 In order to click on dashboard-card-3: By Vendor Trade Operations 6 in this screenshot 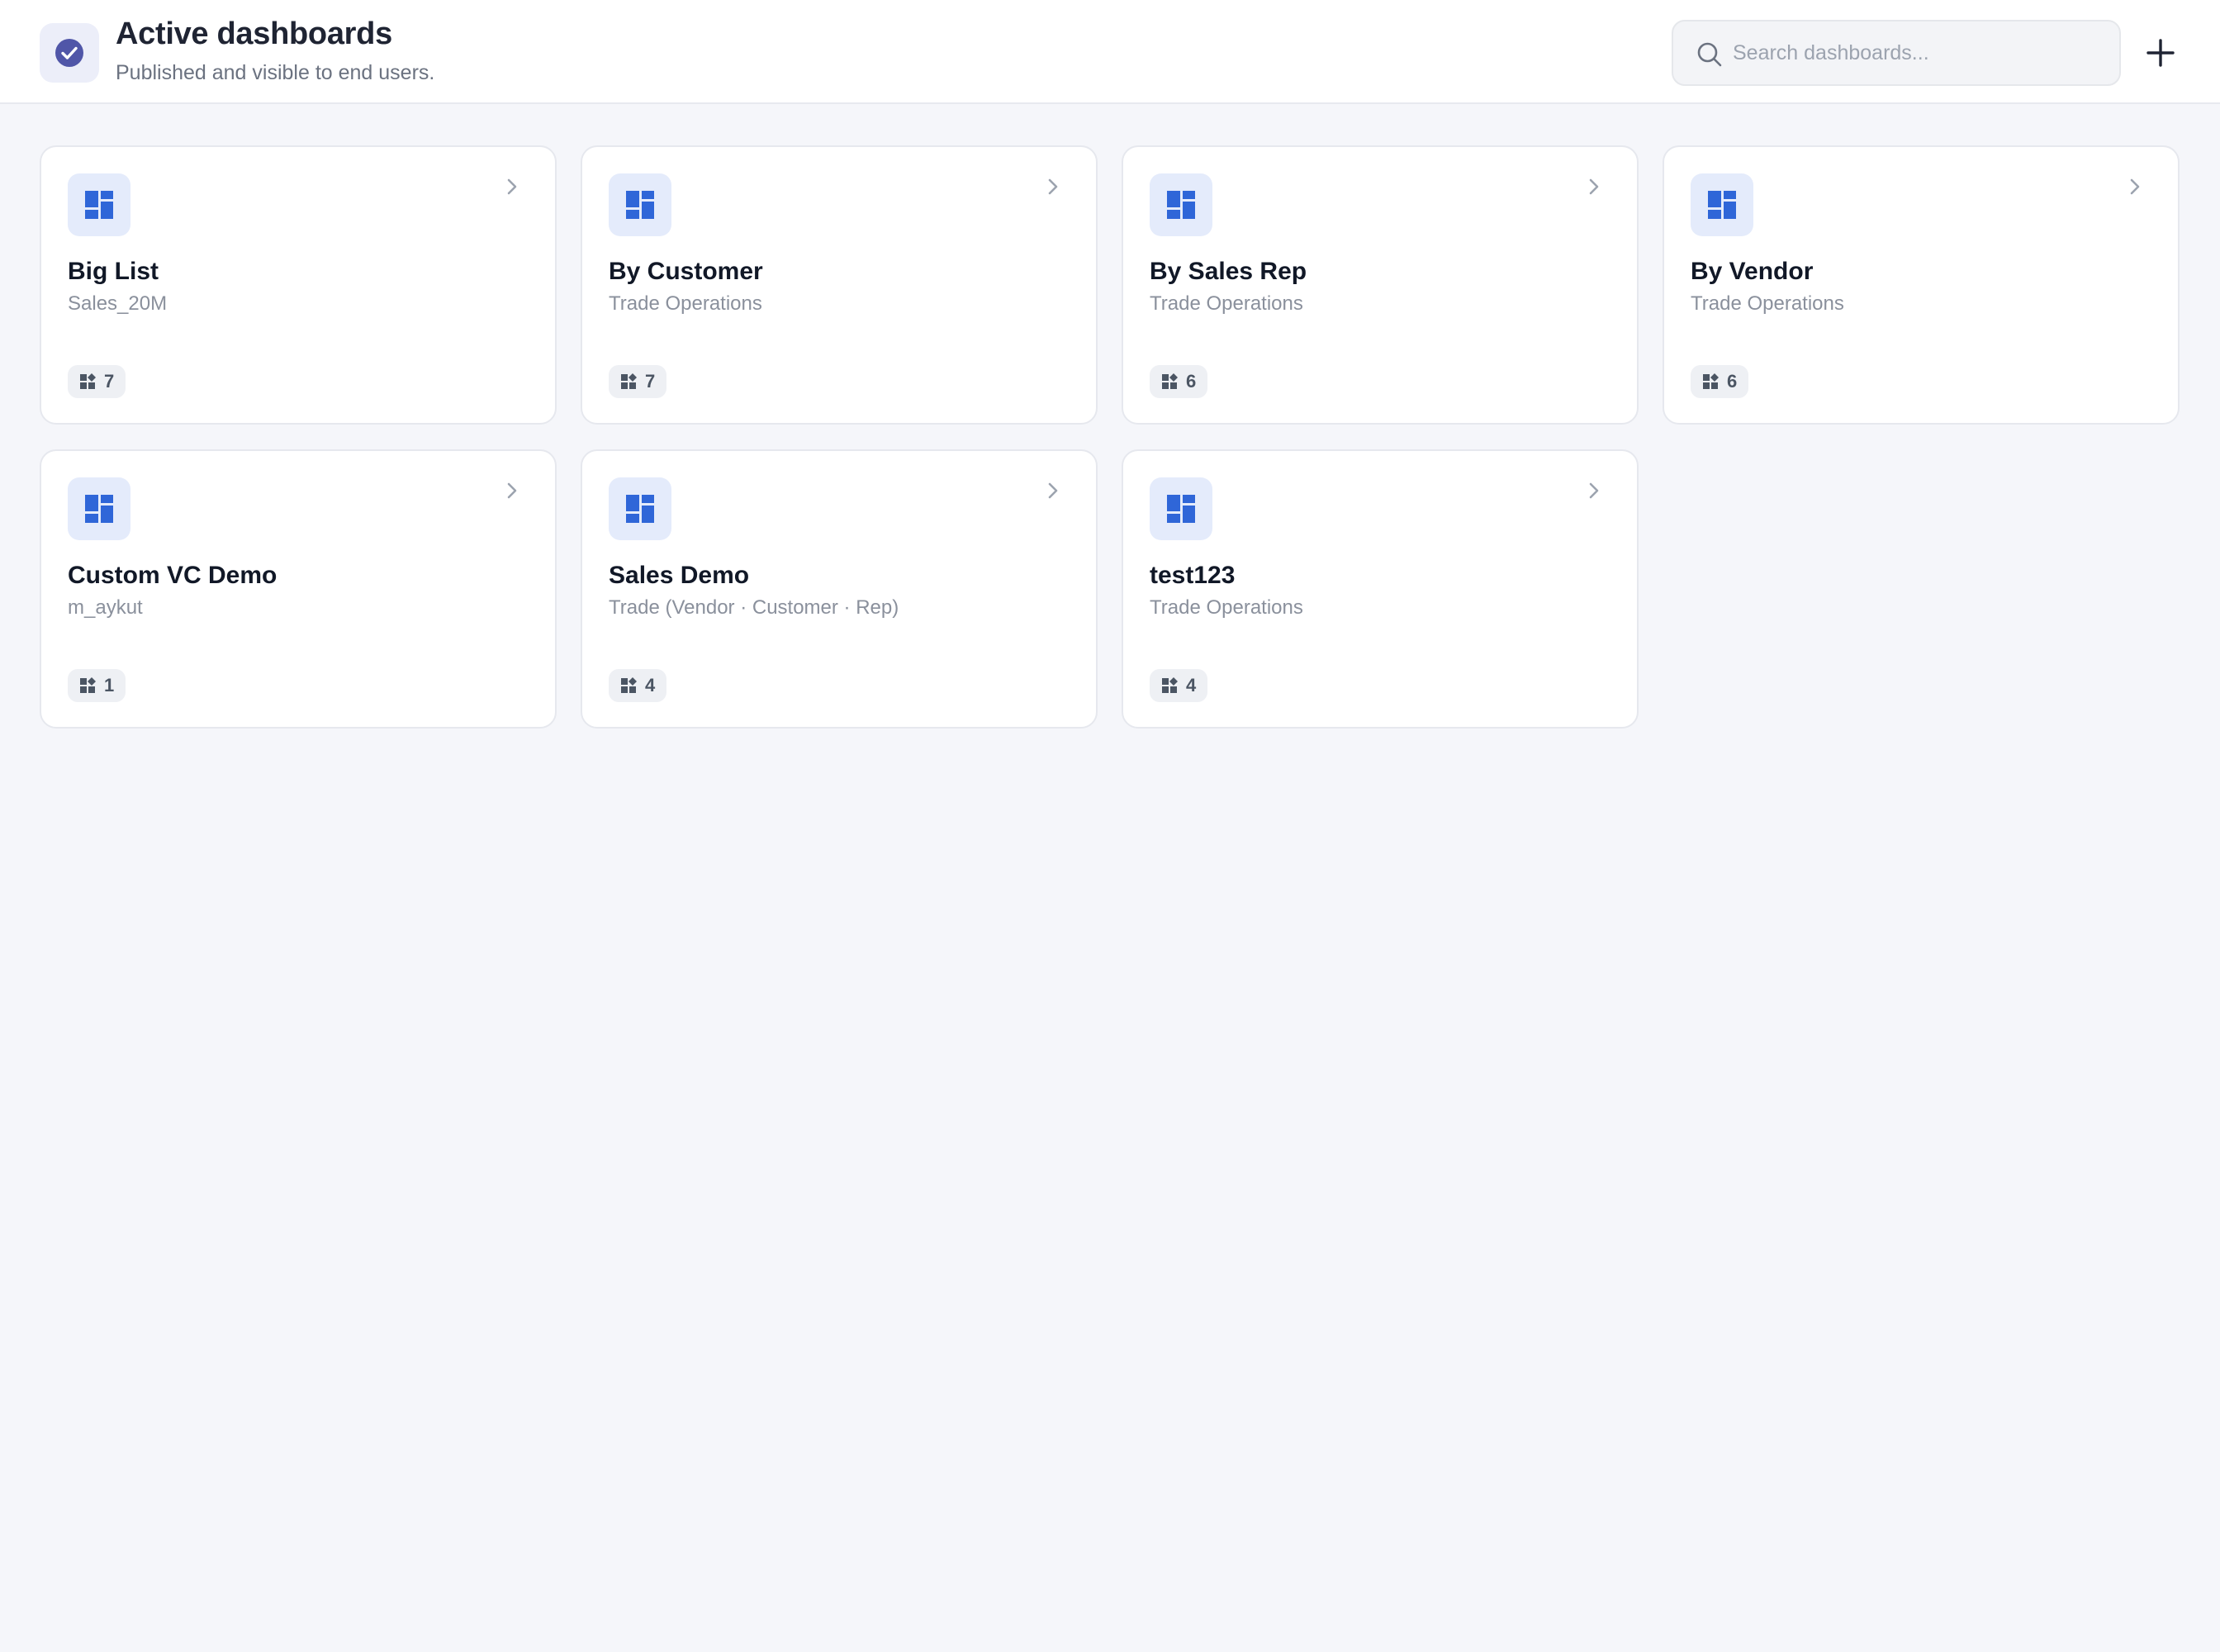, I will do `click(1922, 285)`.